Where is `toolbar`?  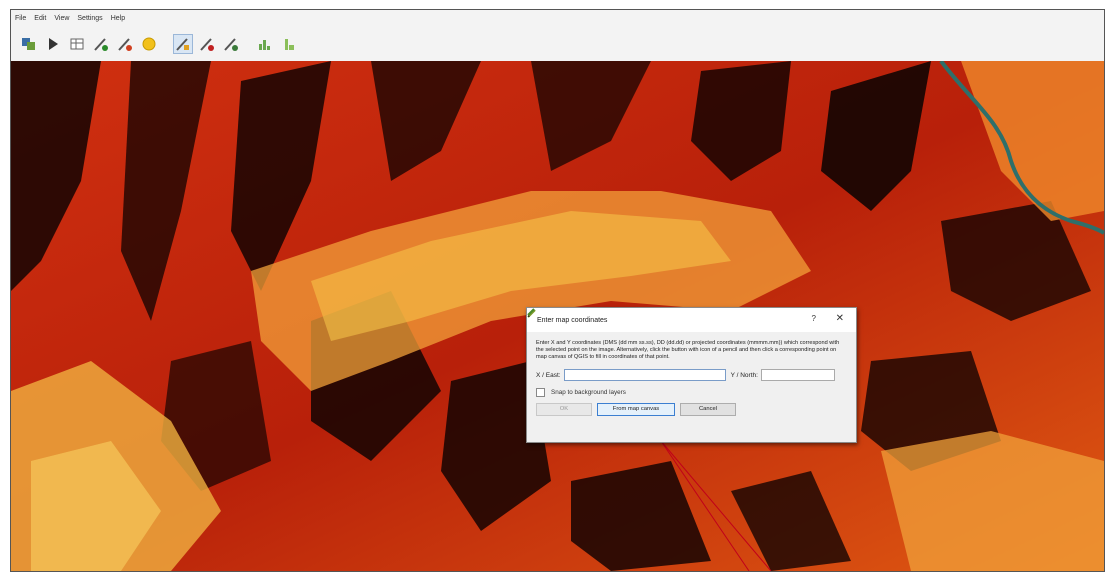
toolbar is located at coordinates (557, 44).